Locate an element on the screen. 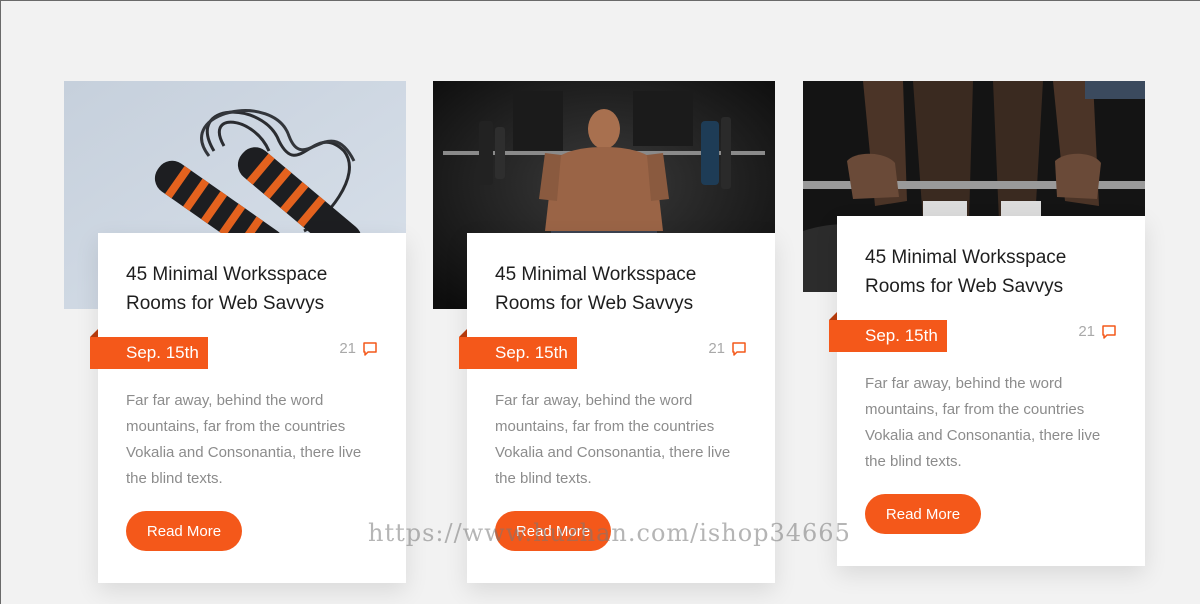  watermark-text: https://www.huzhan.com/ishop34665 is located at coordinates (609, 533).